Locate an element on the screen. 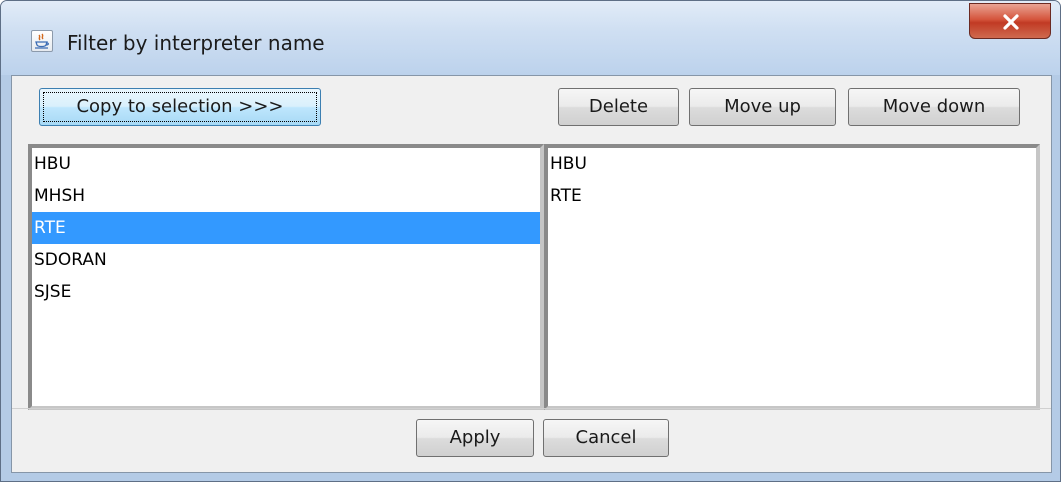  selected-interpreter-item: HBU is located at coordinates (792, 164).